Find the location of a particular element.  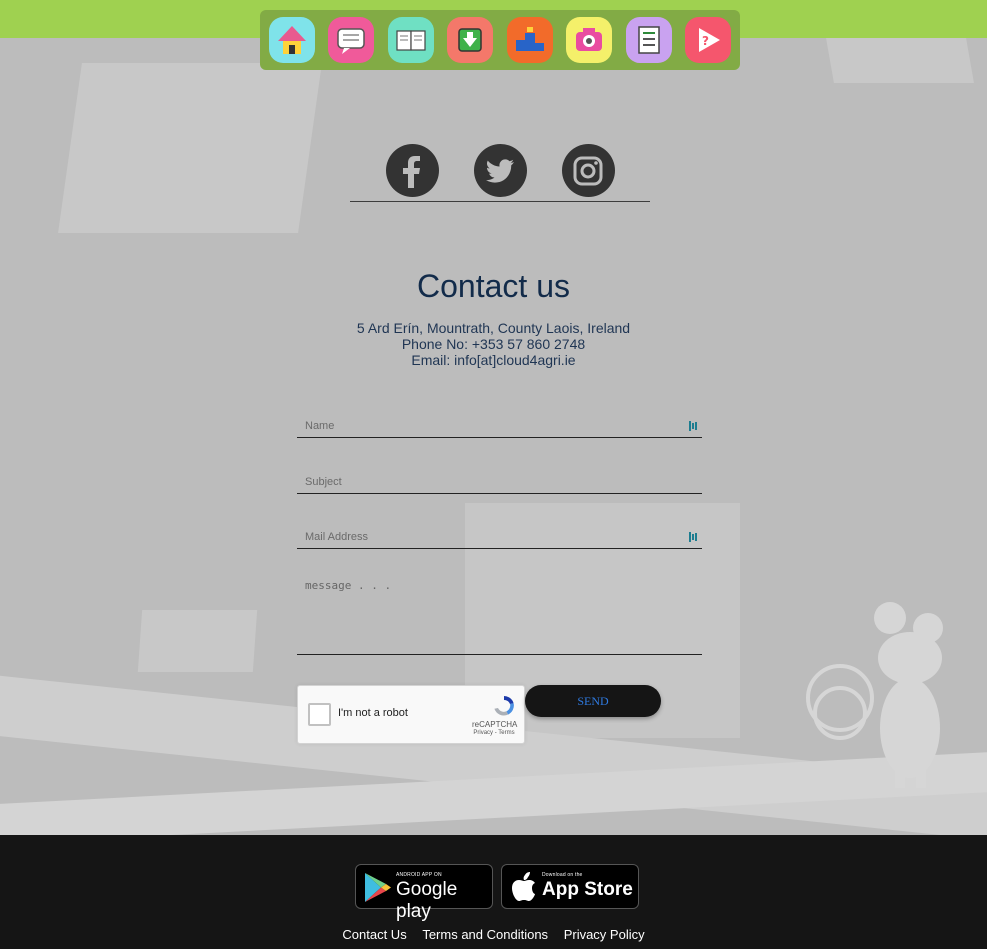

subject-input is located at coordinates (499, 482).